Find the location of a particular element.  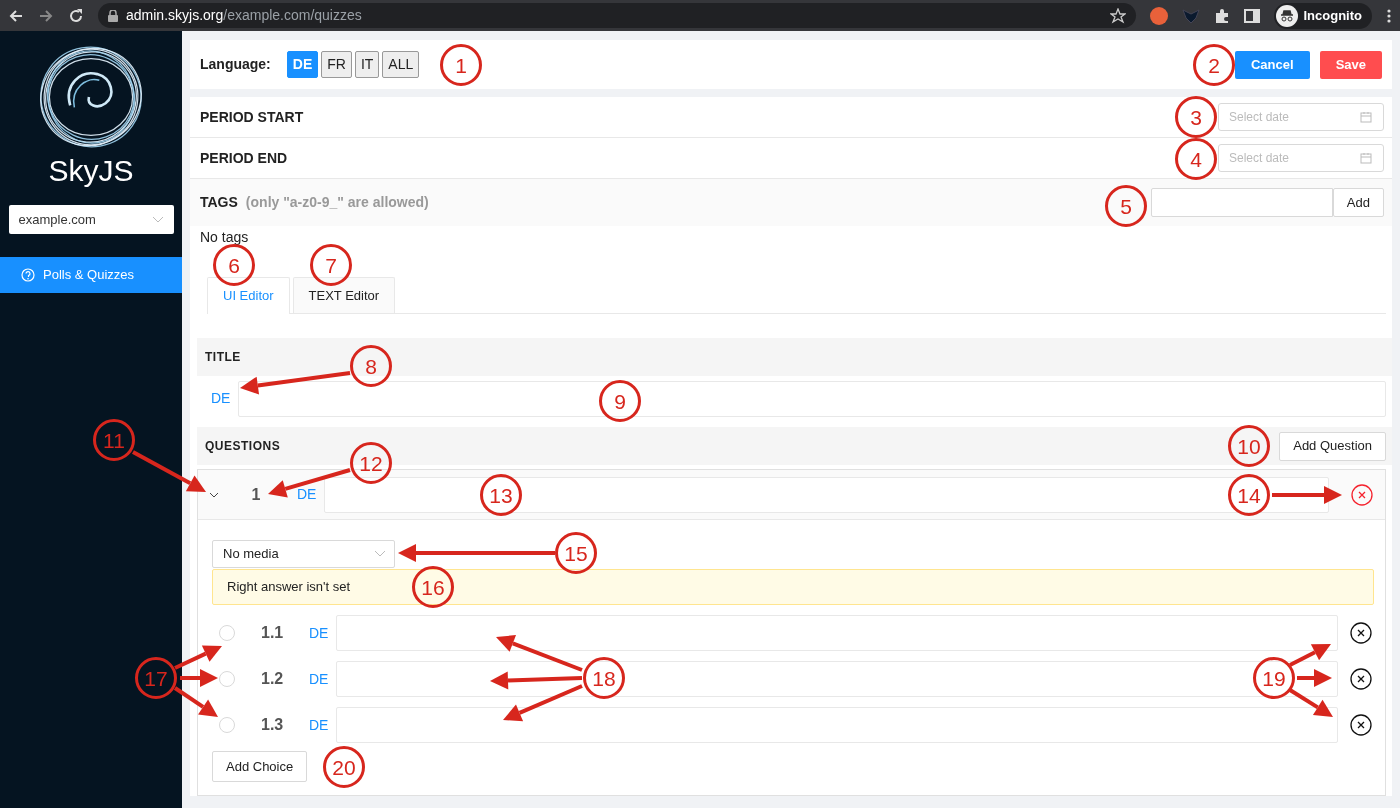

empty-tags-text: No tags is located at coordinates (224, 237).